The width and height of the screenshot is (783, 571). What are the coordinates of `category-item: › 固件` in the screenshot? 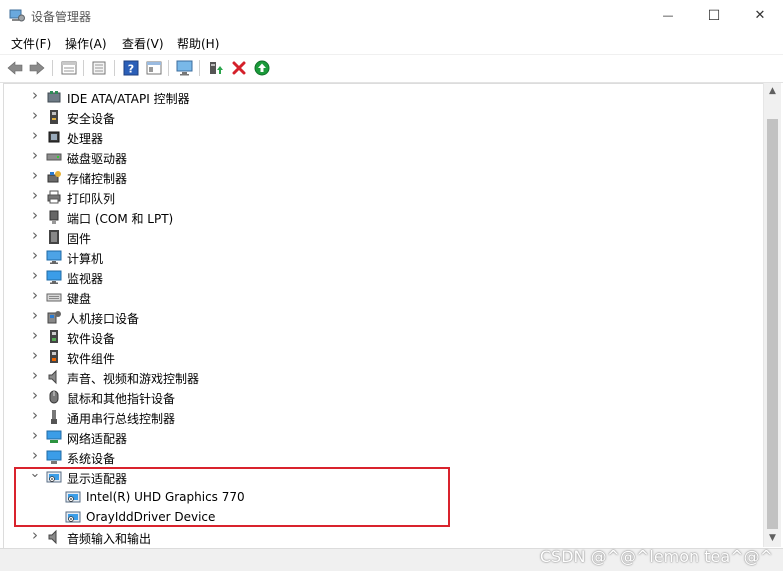 It's located at (383, 237).